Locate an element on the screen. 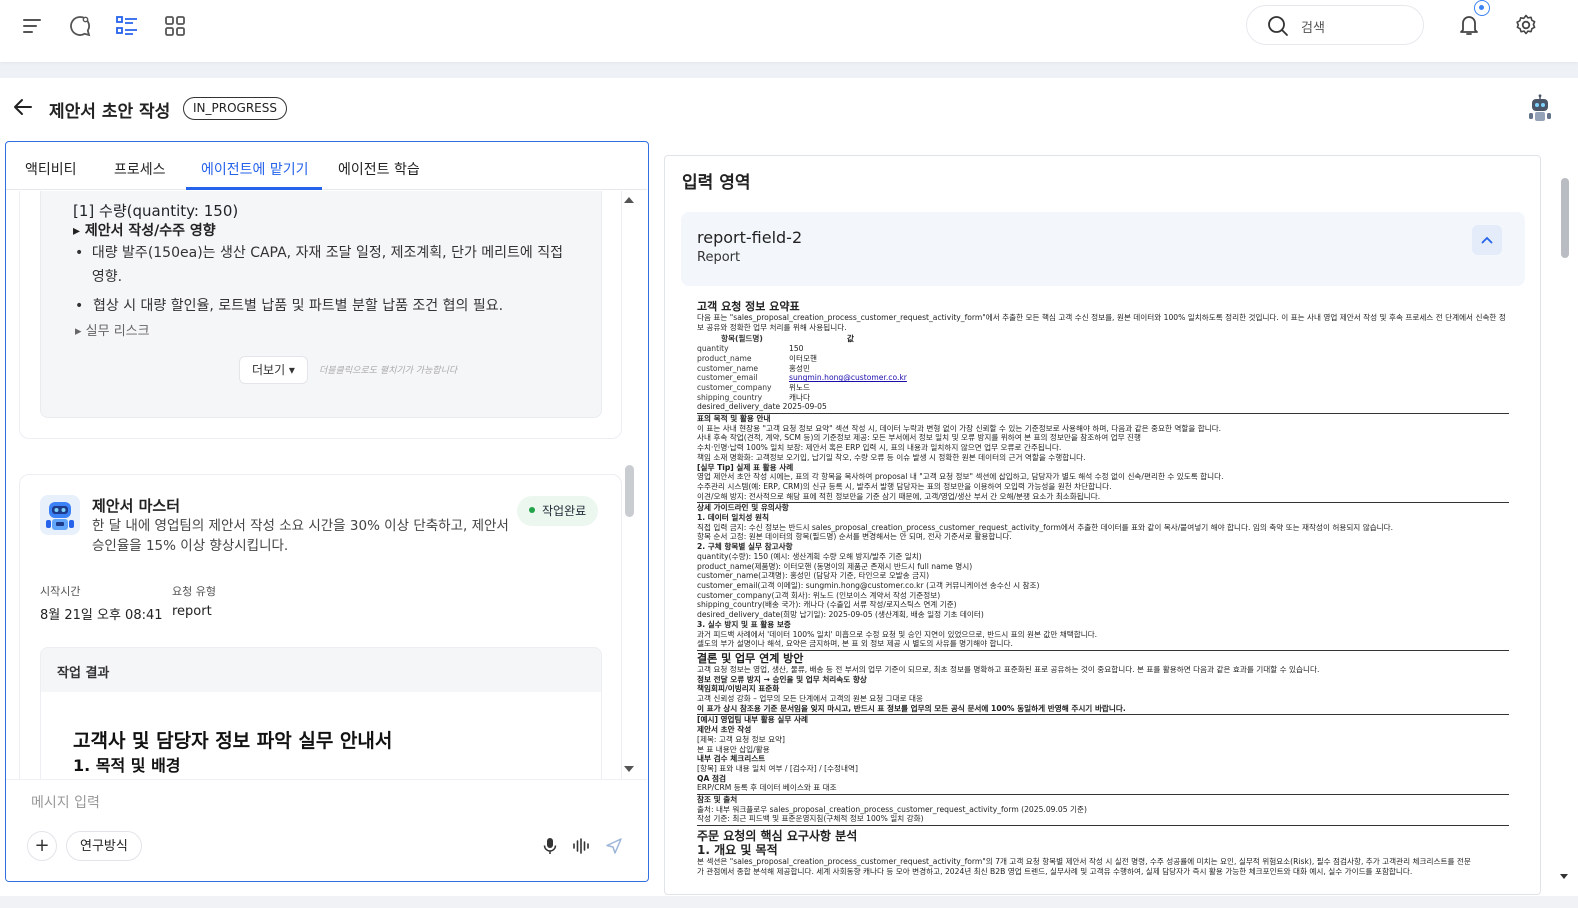 The height and width of the screenshot is (908, 1578). tab-process: 프로세스 is located at coordinates (140, 169).